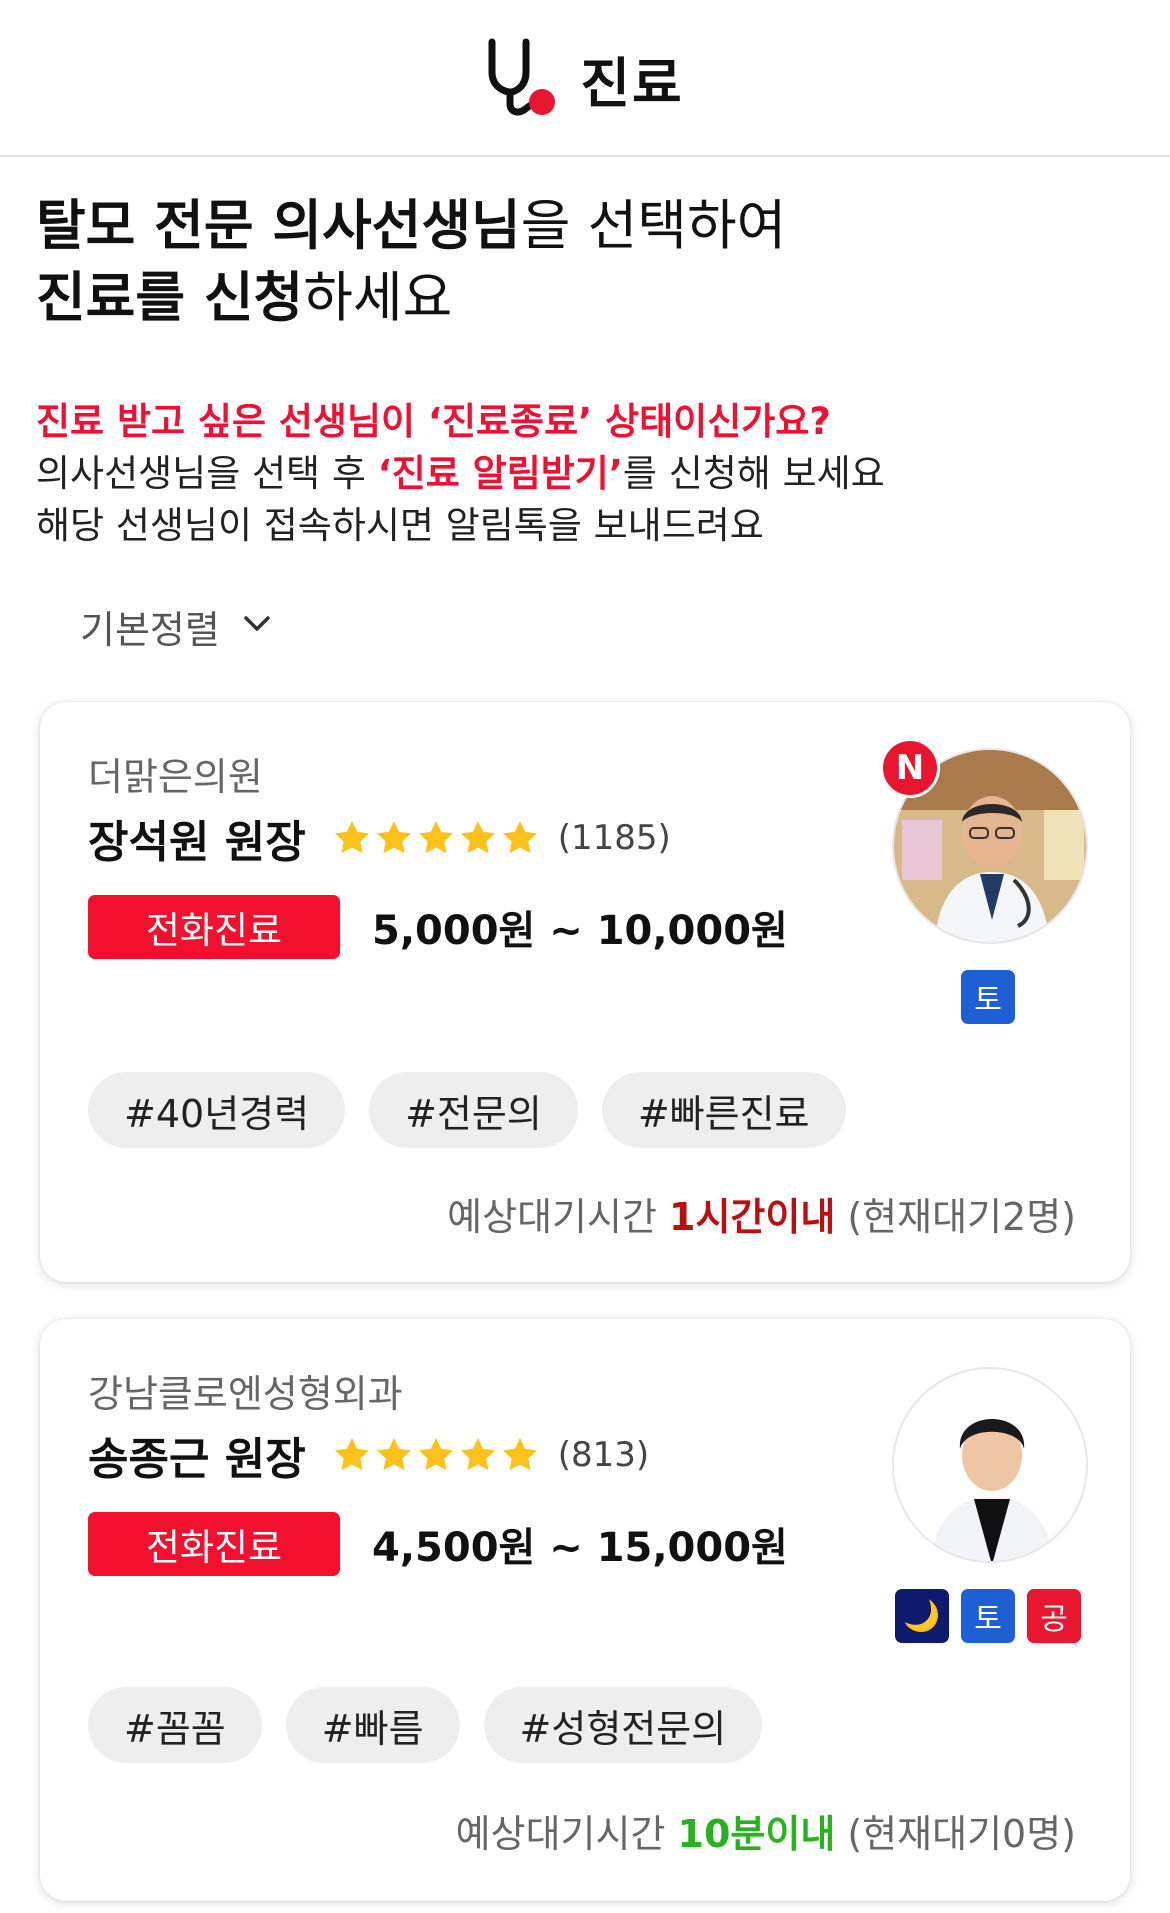 The width and height of the screenshot is (1170, 1913). I want to click on new-badge: N, so click(910, 768).